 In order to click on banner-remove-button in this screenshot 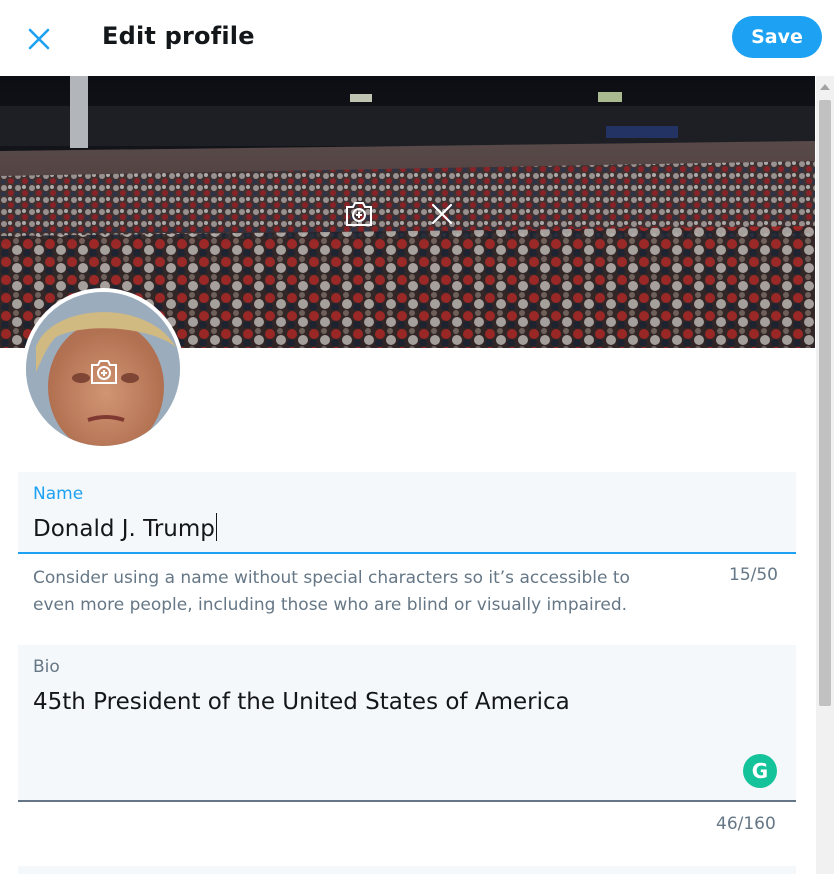, I will do `click(442, 214)`.